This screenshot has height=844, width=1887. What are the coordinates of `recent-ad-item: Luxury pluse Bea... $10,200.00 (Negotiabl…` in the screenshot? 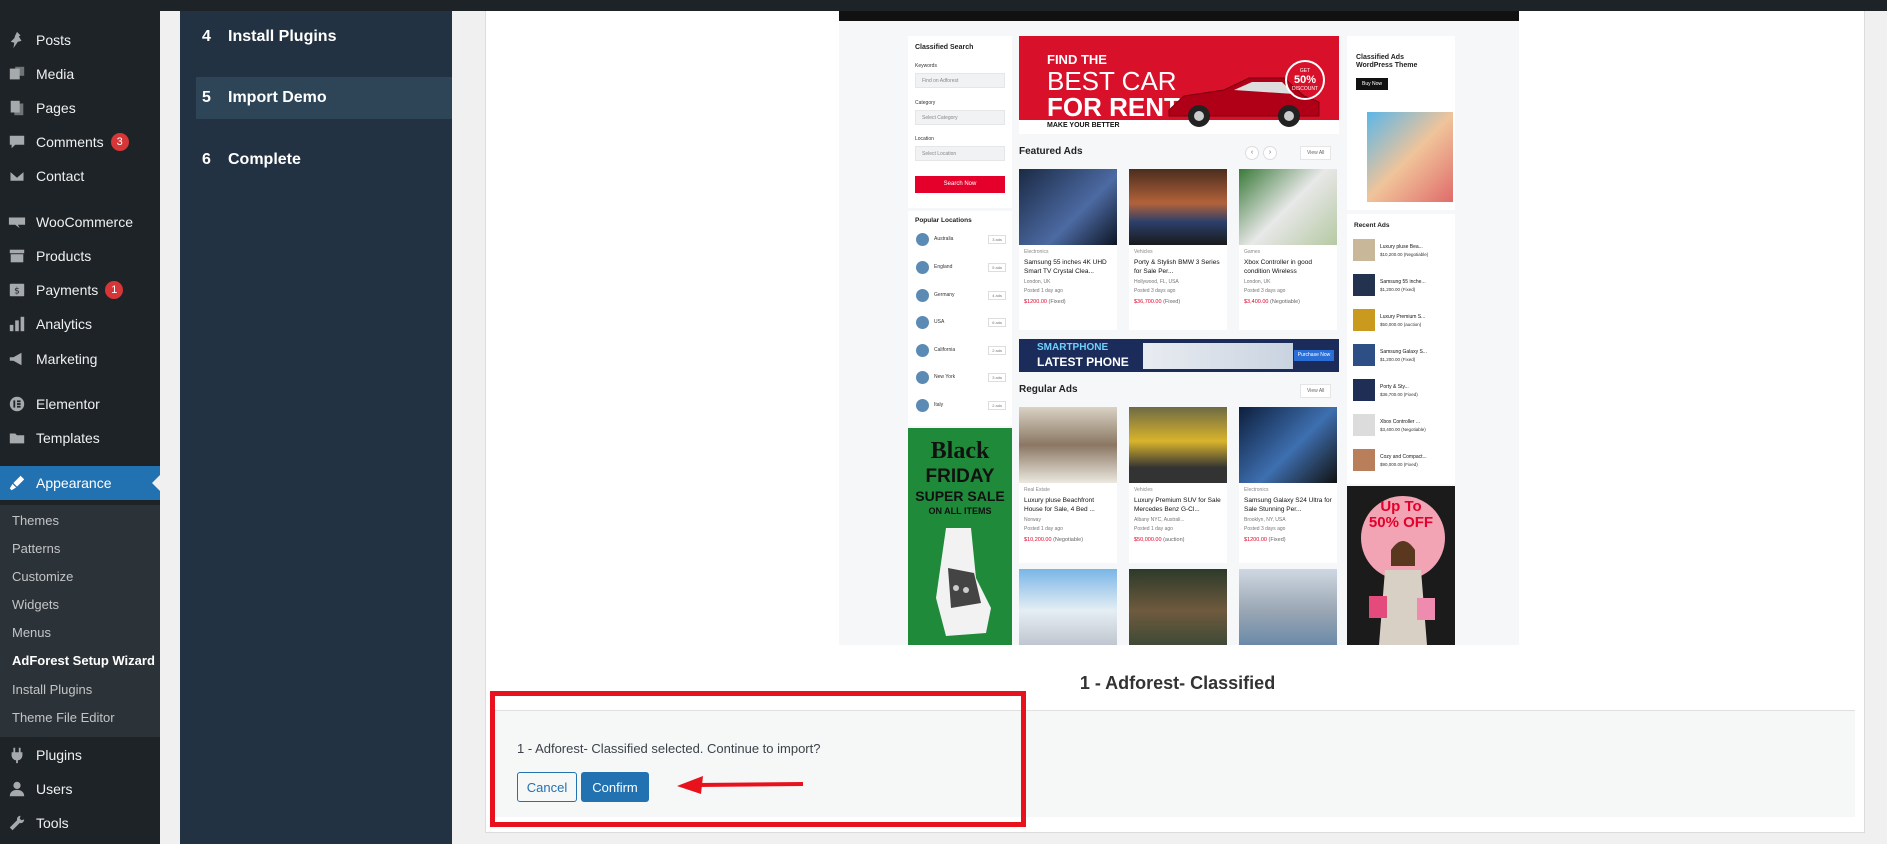 It's located at (1402, 250).